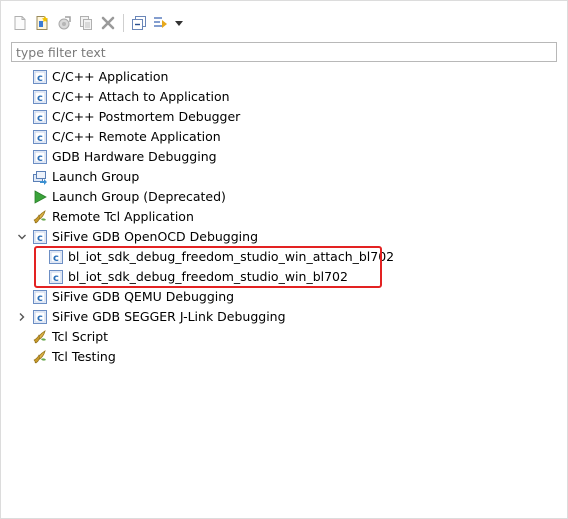  Describe the element at coordinates (123, 216) in the screenshot. I see `tree-item-label: Remote Tcl Application` at that location.